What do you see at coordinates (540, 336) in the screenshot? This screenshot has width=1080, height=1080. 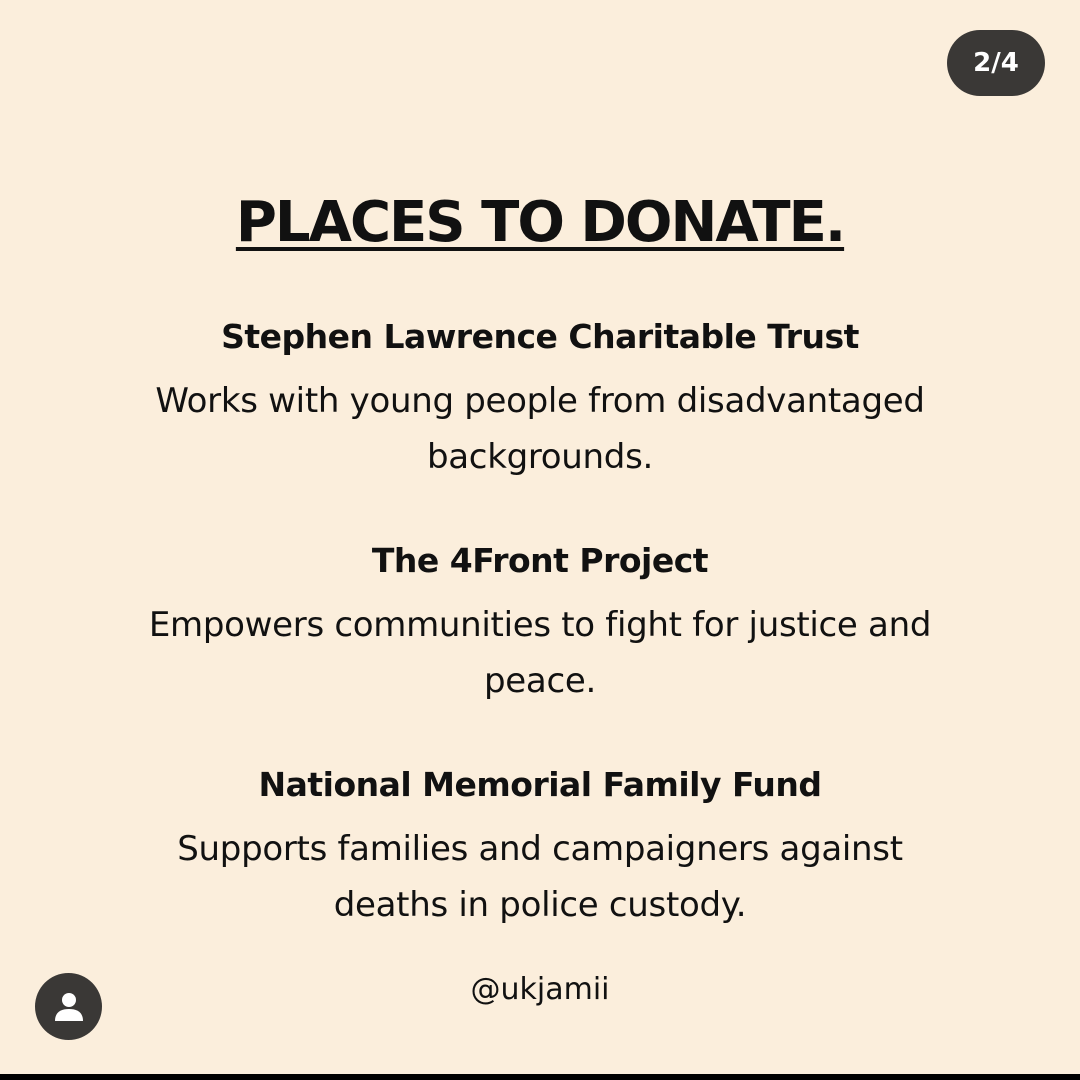 I see `charity-name: Stephen Lawrence Charitable Trust` at bounding box center [540, 336].